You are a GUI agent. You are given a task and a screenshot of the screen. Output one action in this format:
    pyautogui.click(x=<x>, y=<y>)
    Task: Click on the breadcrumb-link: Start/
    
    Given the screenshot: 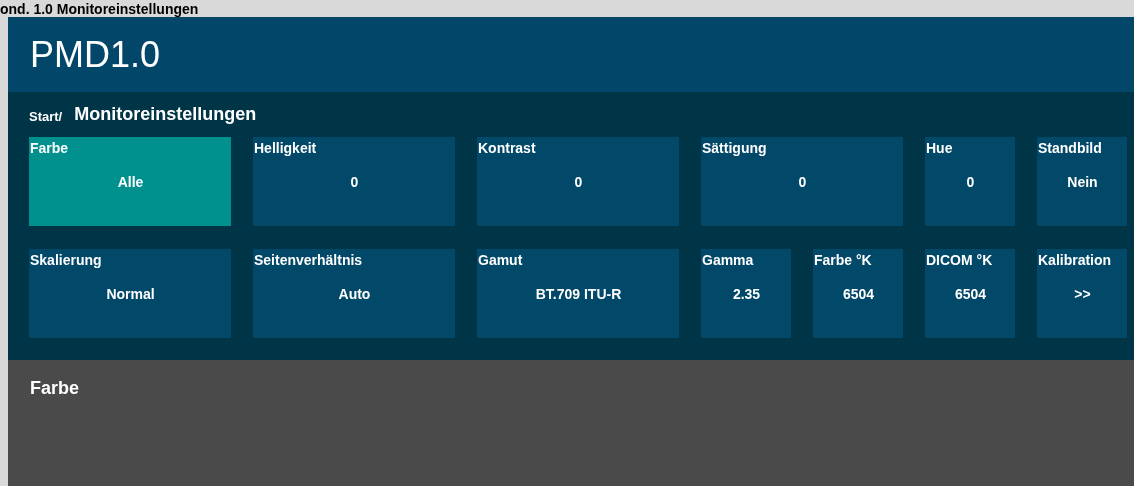 What is the action you would take?
    pyautogui.click(x=46, y=114)
    